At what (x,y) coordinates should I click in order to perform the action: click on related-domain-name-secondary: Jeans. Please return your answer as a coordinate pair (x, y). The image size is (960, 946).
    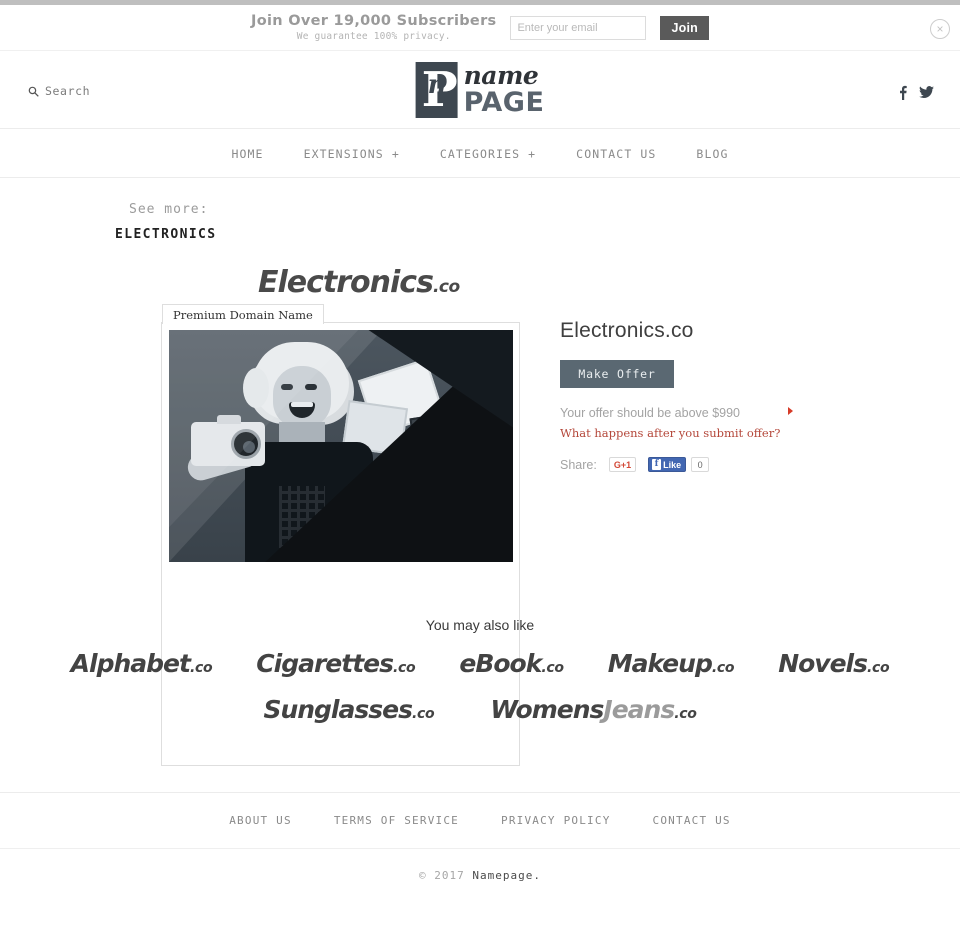
    Looking at the image, I should click on (639, 709).